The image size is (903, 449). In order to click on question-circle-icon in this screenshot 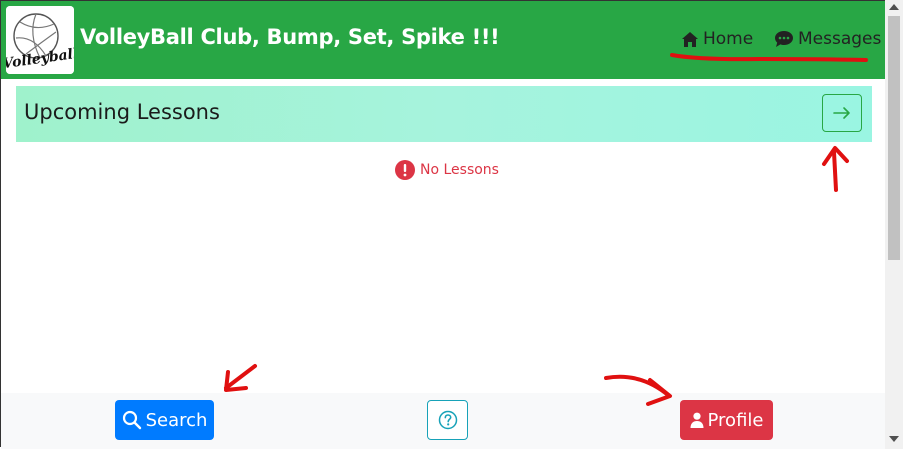, I will do `click(447, 420)`.